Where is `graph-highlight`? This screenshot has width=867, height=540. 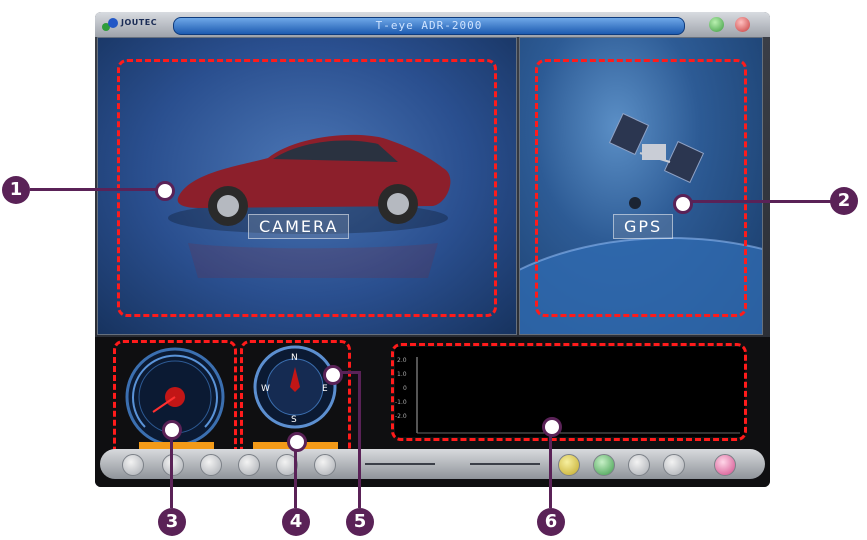
graph-highlight is located at coordinates (569, 392).